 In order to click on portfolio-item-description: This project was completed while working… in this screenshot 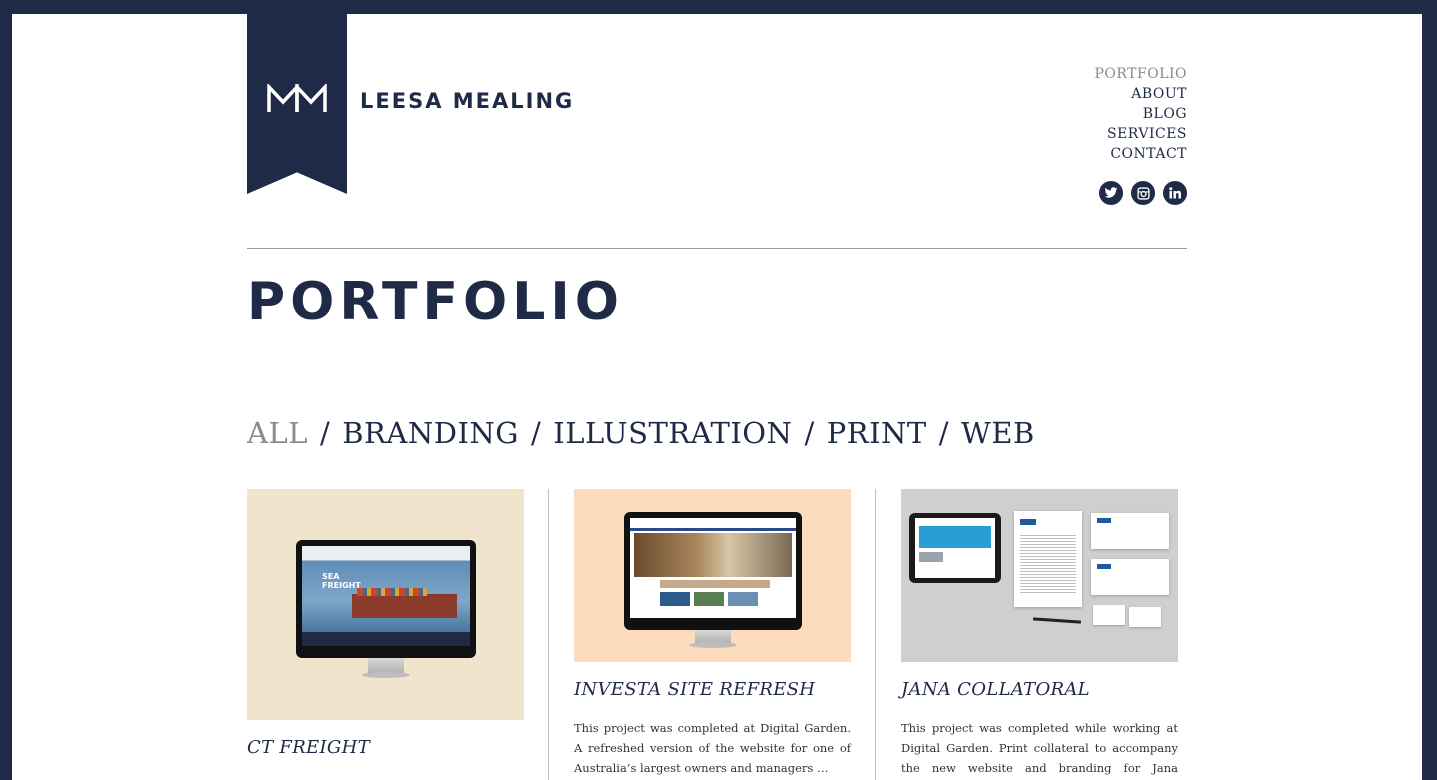, I will do `click(1039, 748)`.